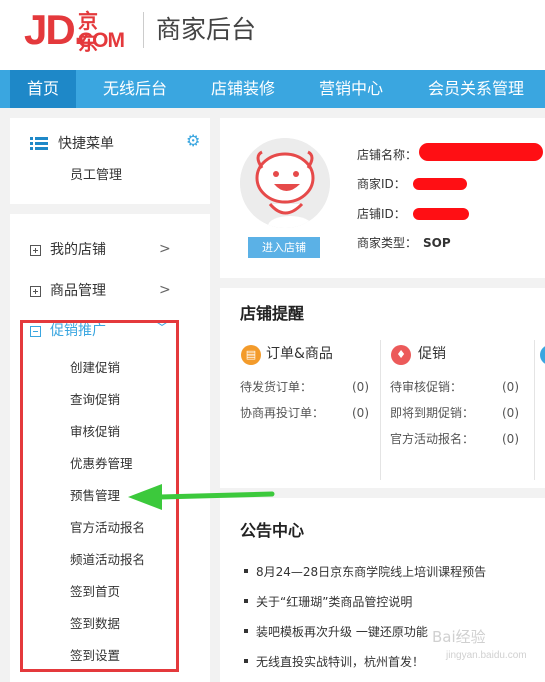 Image resolution: width=545 pixels, height=682 pixels. What do you see at coordinates (101, 40) in the screenshot?
I see `logo-com-text: COM` at bounding box center [101, 40].